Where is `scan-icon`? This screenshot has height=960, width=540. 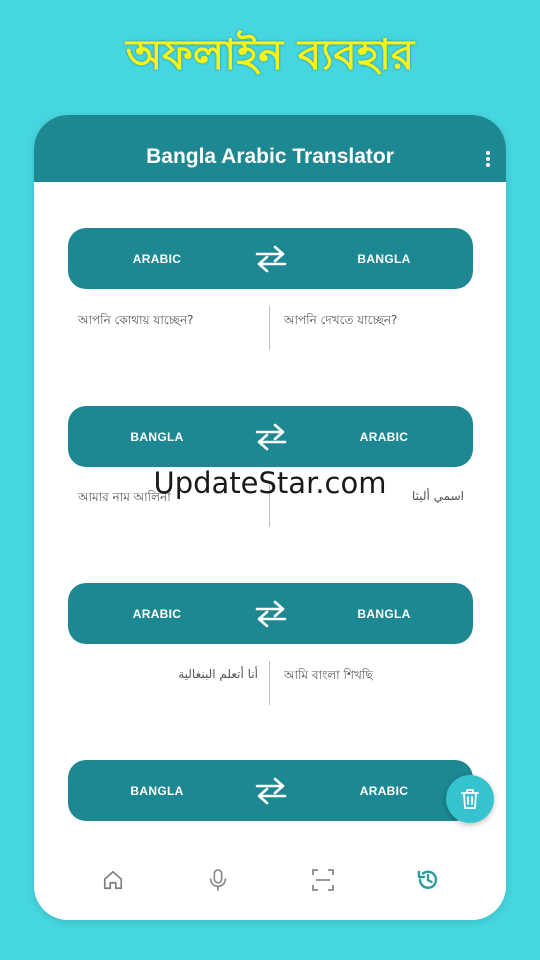
scan-icon is located at coordinates (323, 880).